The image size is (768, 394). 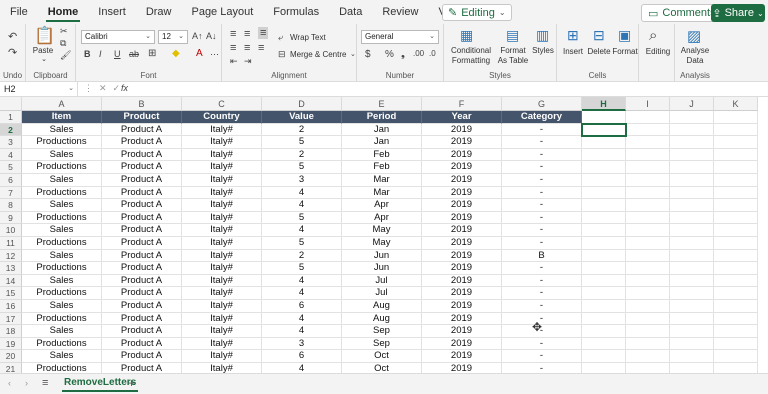 What do you see at coordinates (599, 51) in the screenshot?
I see `delete-button: Delete` at bounding box center [599, 51].